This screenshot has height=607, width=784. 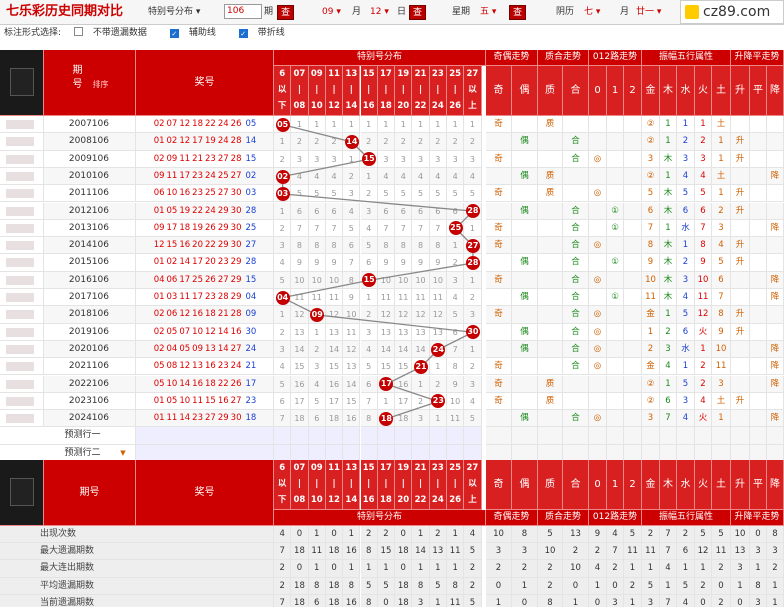 What do you see at coordinates (197, 33) in the screenshot?
I see `option-aux-line: ✓ 辅助线` at bounding box center [197, 33].